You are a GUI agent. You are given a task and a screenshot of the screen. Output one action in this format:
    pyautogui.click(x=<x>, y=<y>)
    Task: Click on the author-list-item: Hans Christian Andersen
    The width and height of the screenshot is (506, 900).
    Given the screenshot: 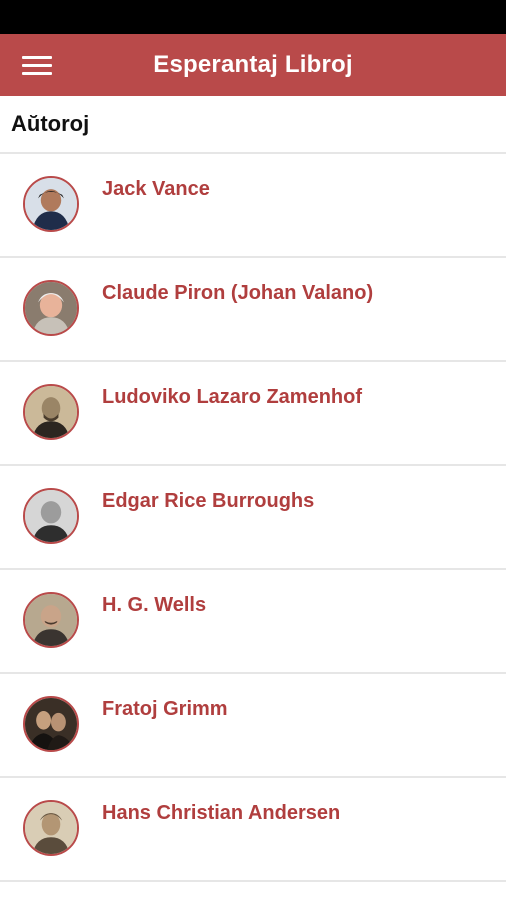 What is the action you would take?
    pyautogui.click(x=253, y=830)
    